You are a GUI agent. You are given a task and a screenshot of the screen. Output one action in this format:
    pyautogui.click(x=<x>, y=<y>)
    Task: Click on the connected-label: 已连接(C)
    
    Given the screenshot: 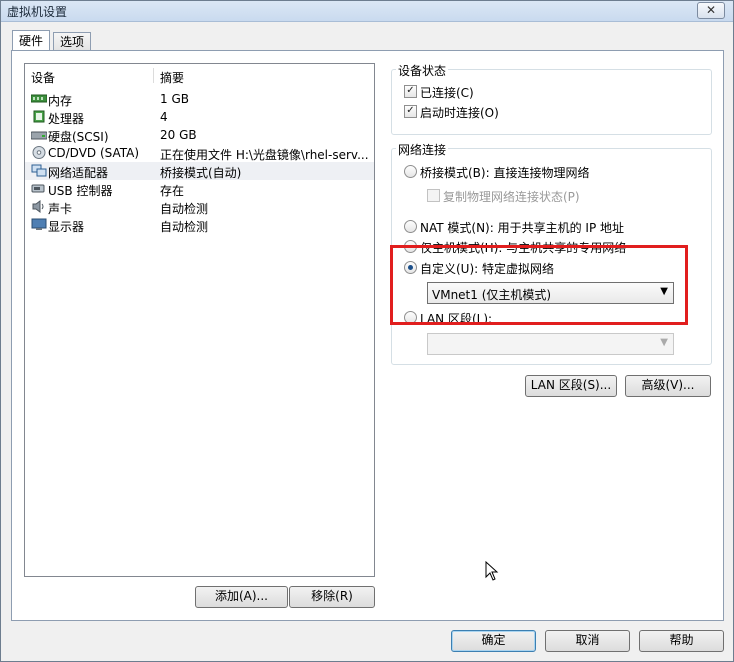 What is the action you would take?
    pyautogui.click(x=447, y=92)
    